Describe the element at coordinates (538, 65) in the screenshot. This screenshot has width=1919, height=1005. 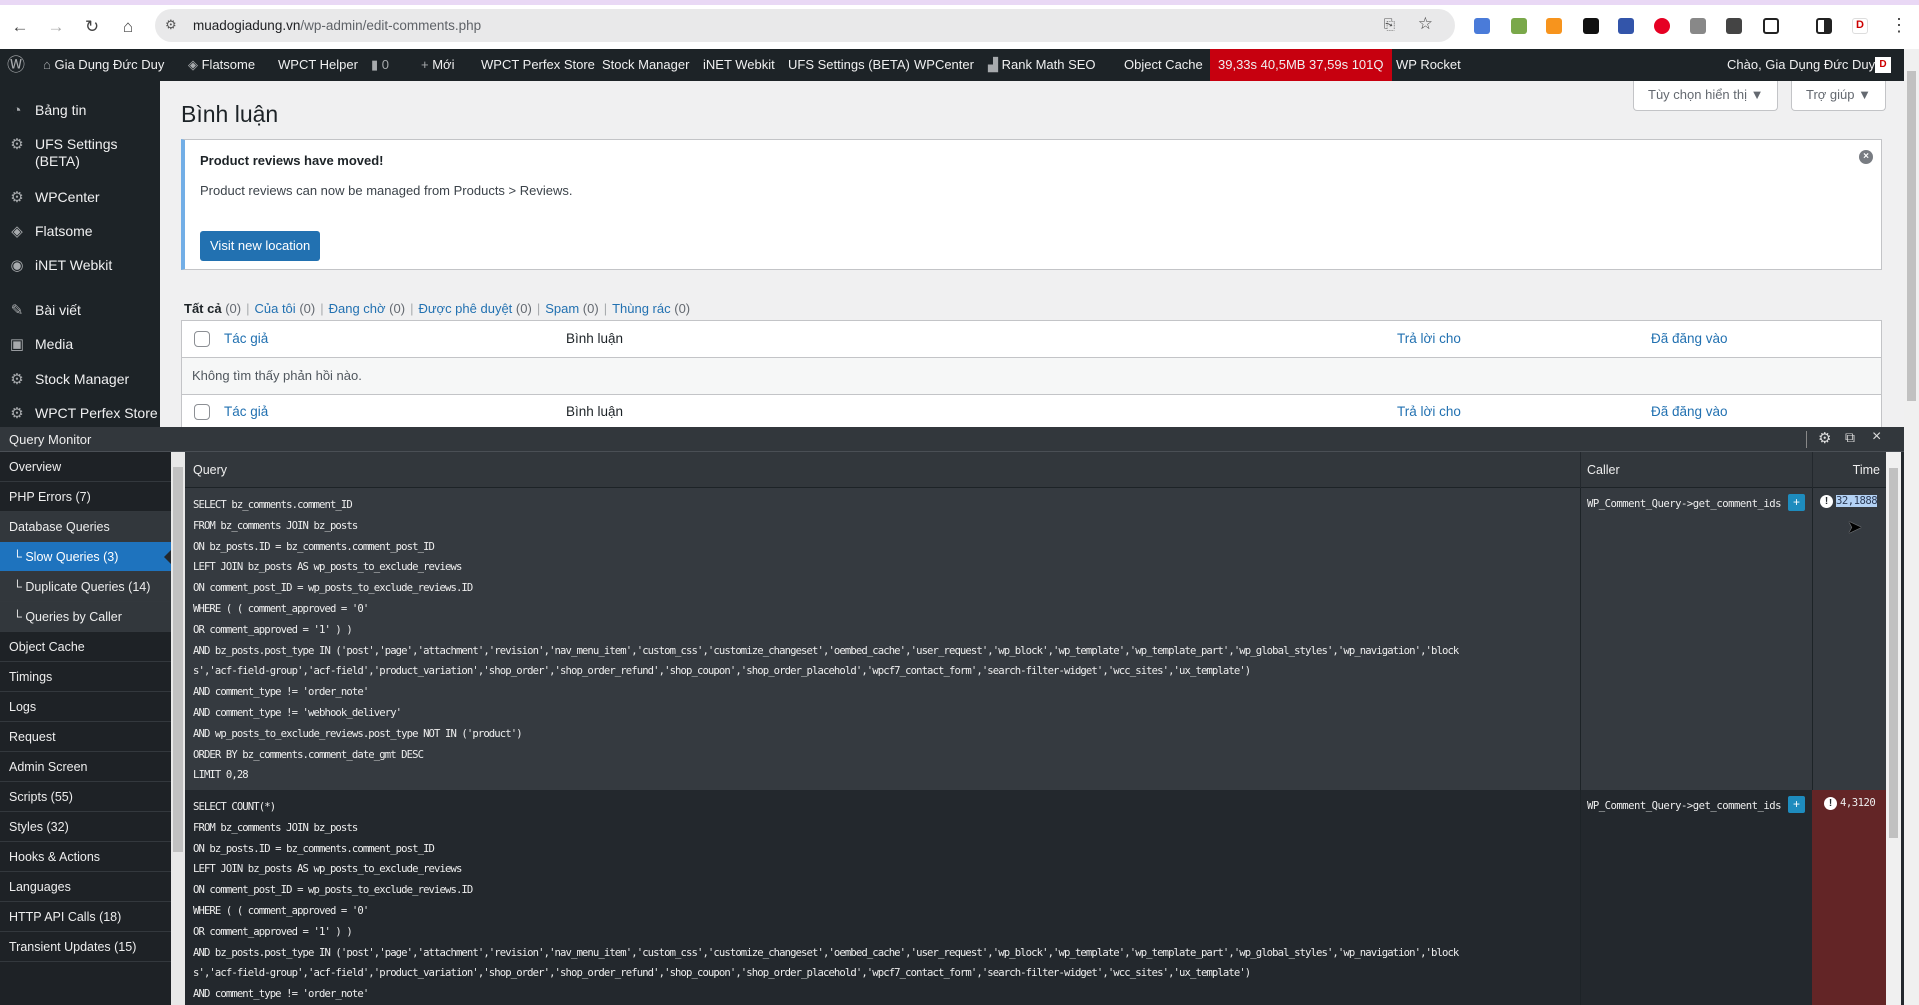
I see `adminbar-perfex: WPCT Perfex Store` at that location.